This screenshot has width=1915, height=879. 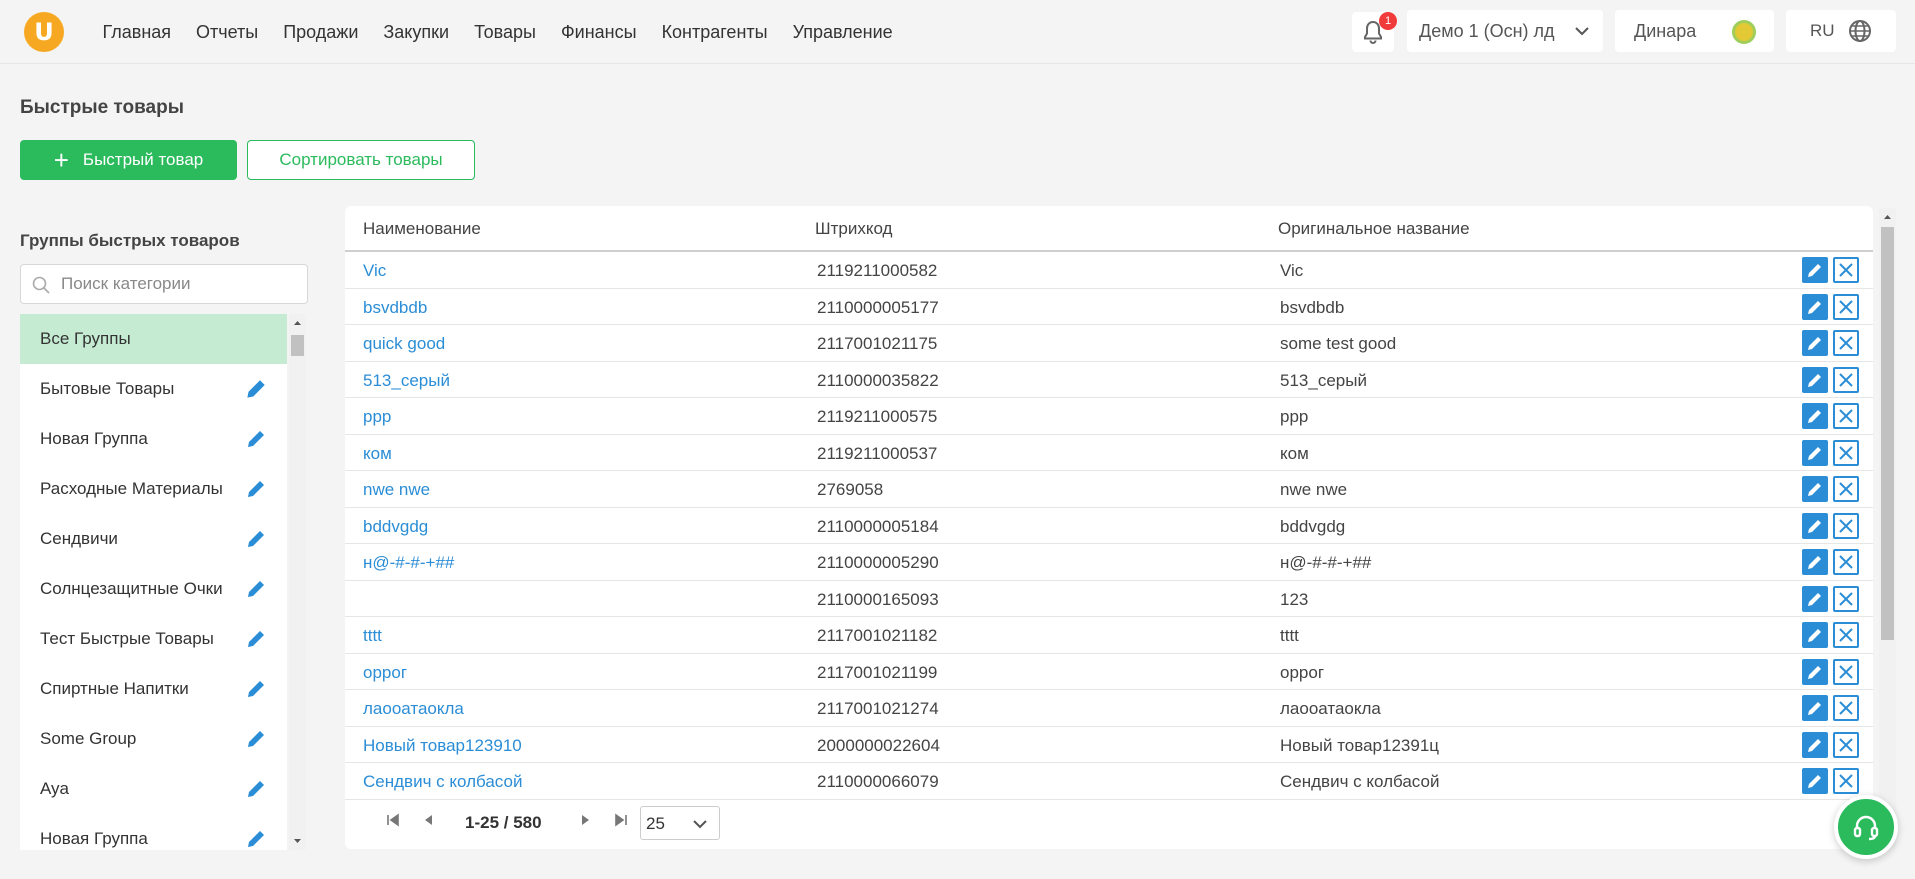 What do you see at coordinates (680, 823) in the screenshot?
I see `page-size-select: 25` at bounding box center [680, 823].